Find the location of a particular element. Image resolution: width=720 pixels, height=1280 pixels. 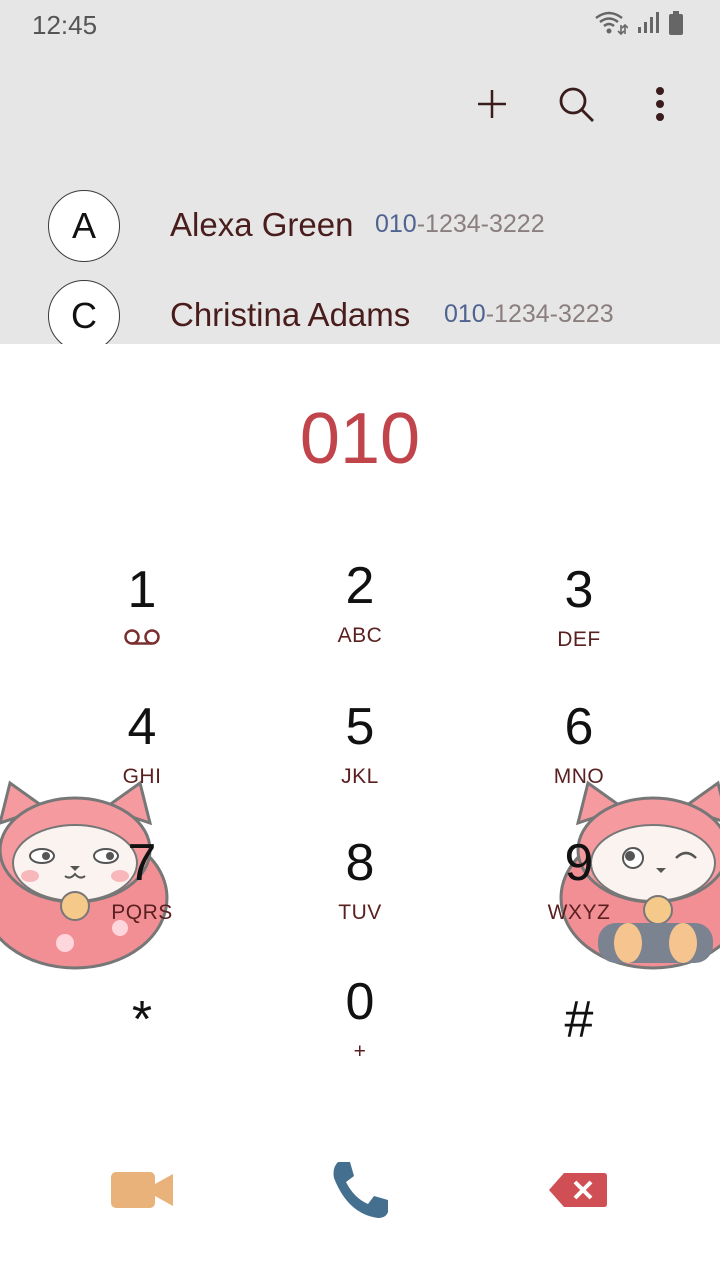

key-letters: TUV is located at coordinates (360, 912).